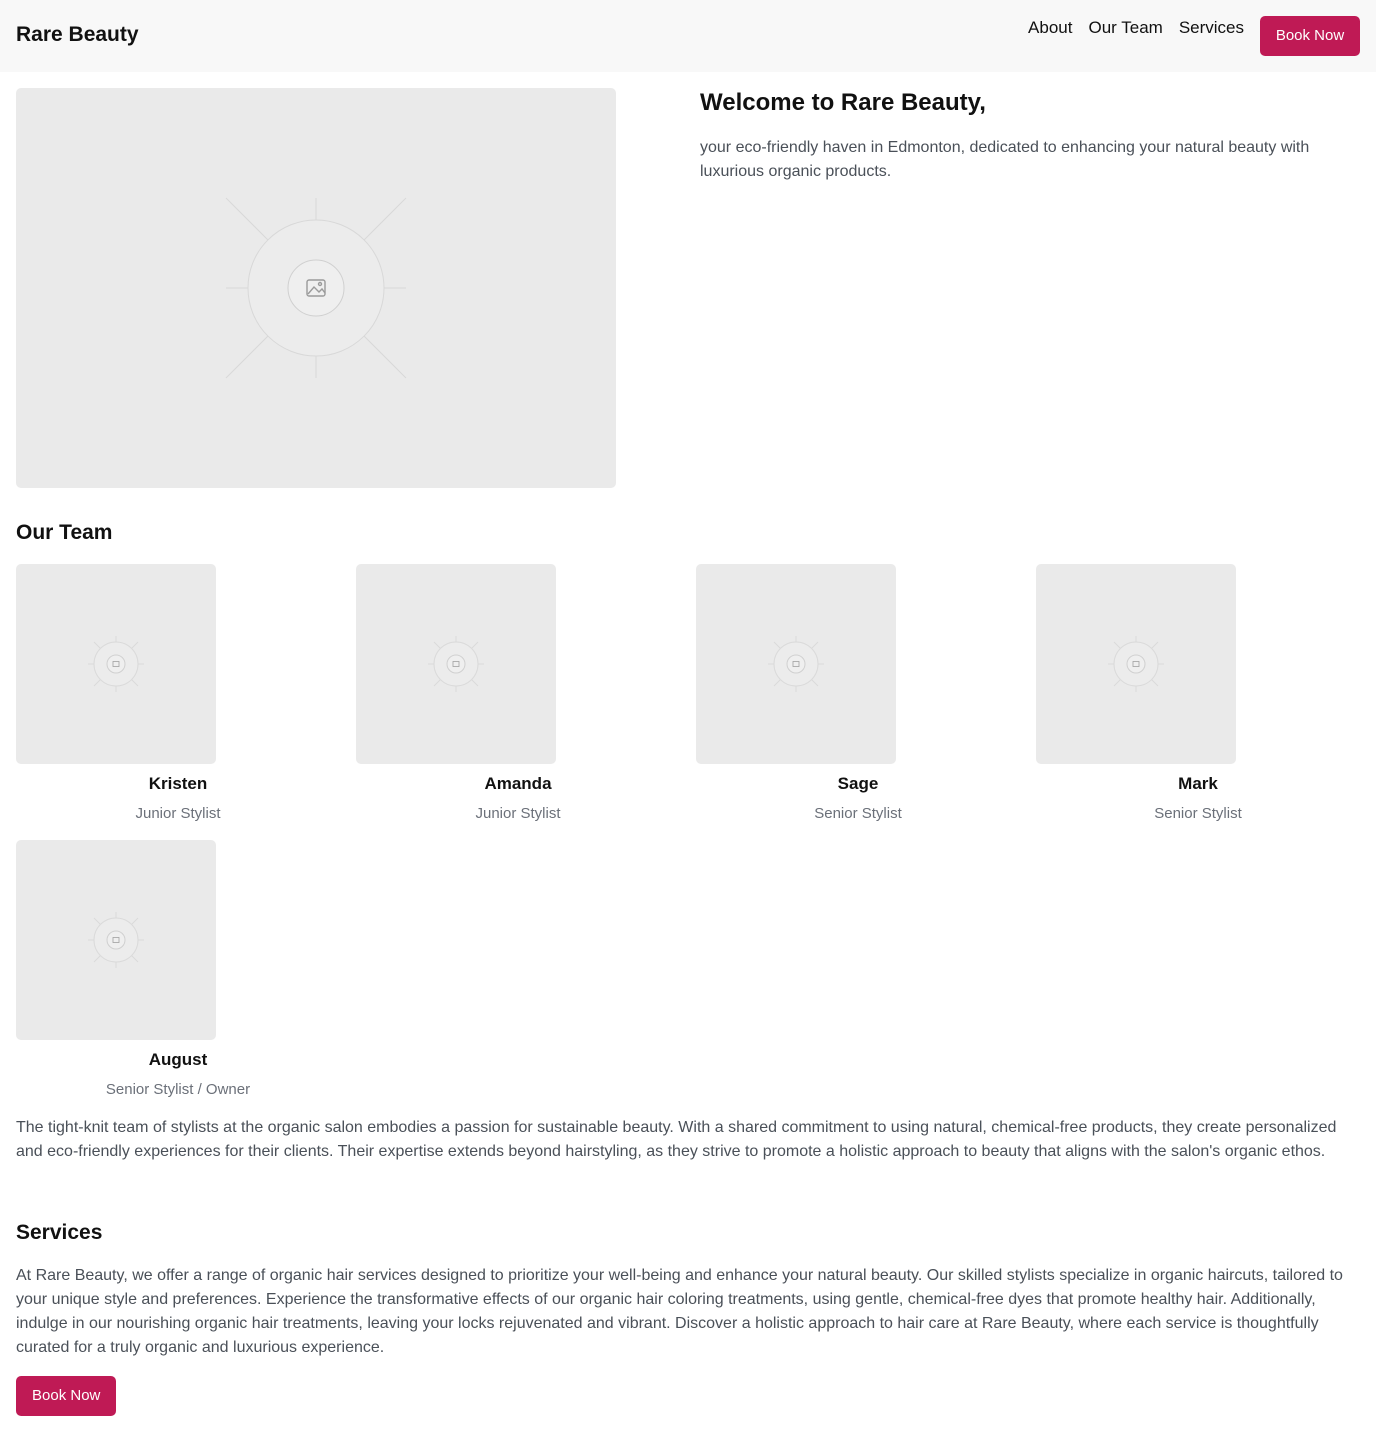 Image resolution: width=1376 pixels, height=1432 pixels. I want to click on team-member-name: August, so click(178, 1059).